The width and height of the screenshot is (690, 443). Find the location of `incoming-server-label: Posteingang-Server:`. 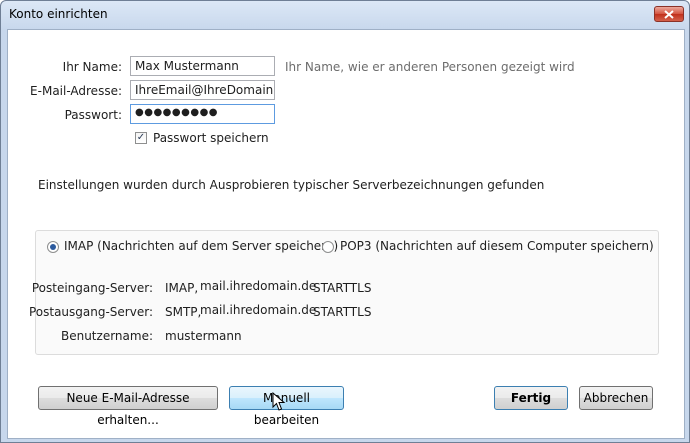

incoming-server-label: Posteingang-Server: is located at coordinates (92, 288).